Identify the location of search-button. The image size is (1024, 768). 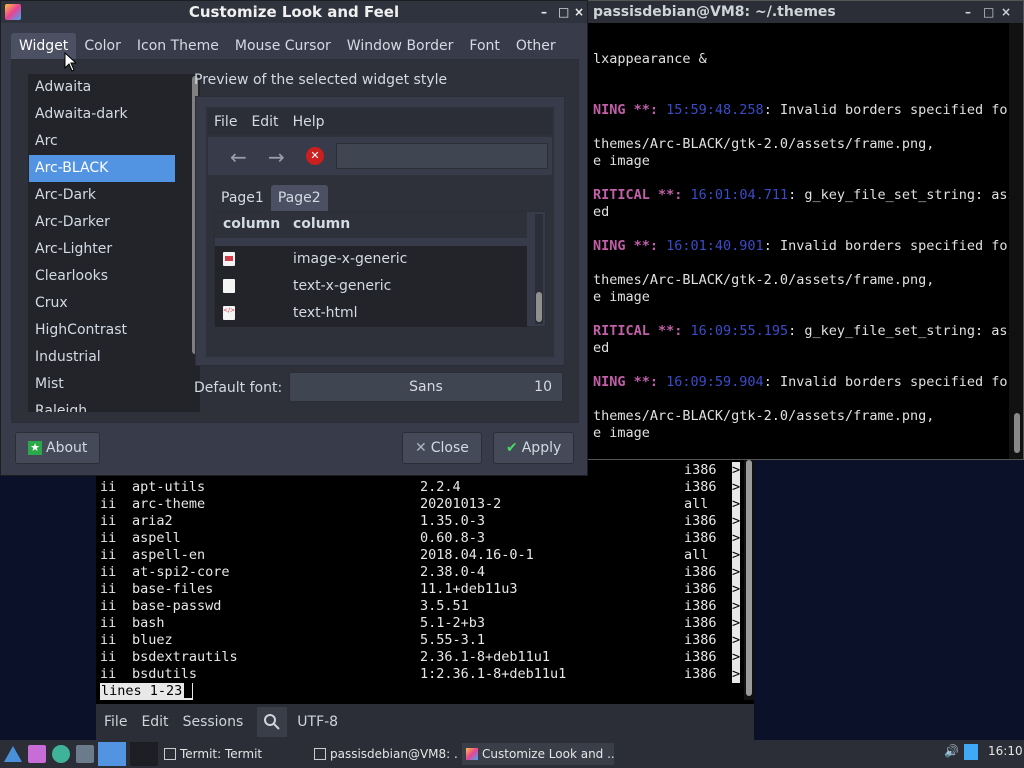
(272, 722).